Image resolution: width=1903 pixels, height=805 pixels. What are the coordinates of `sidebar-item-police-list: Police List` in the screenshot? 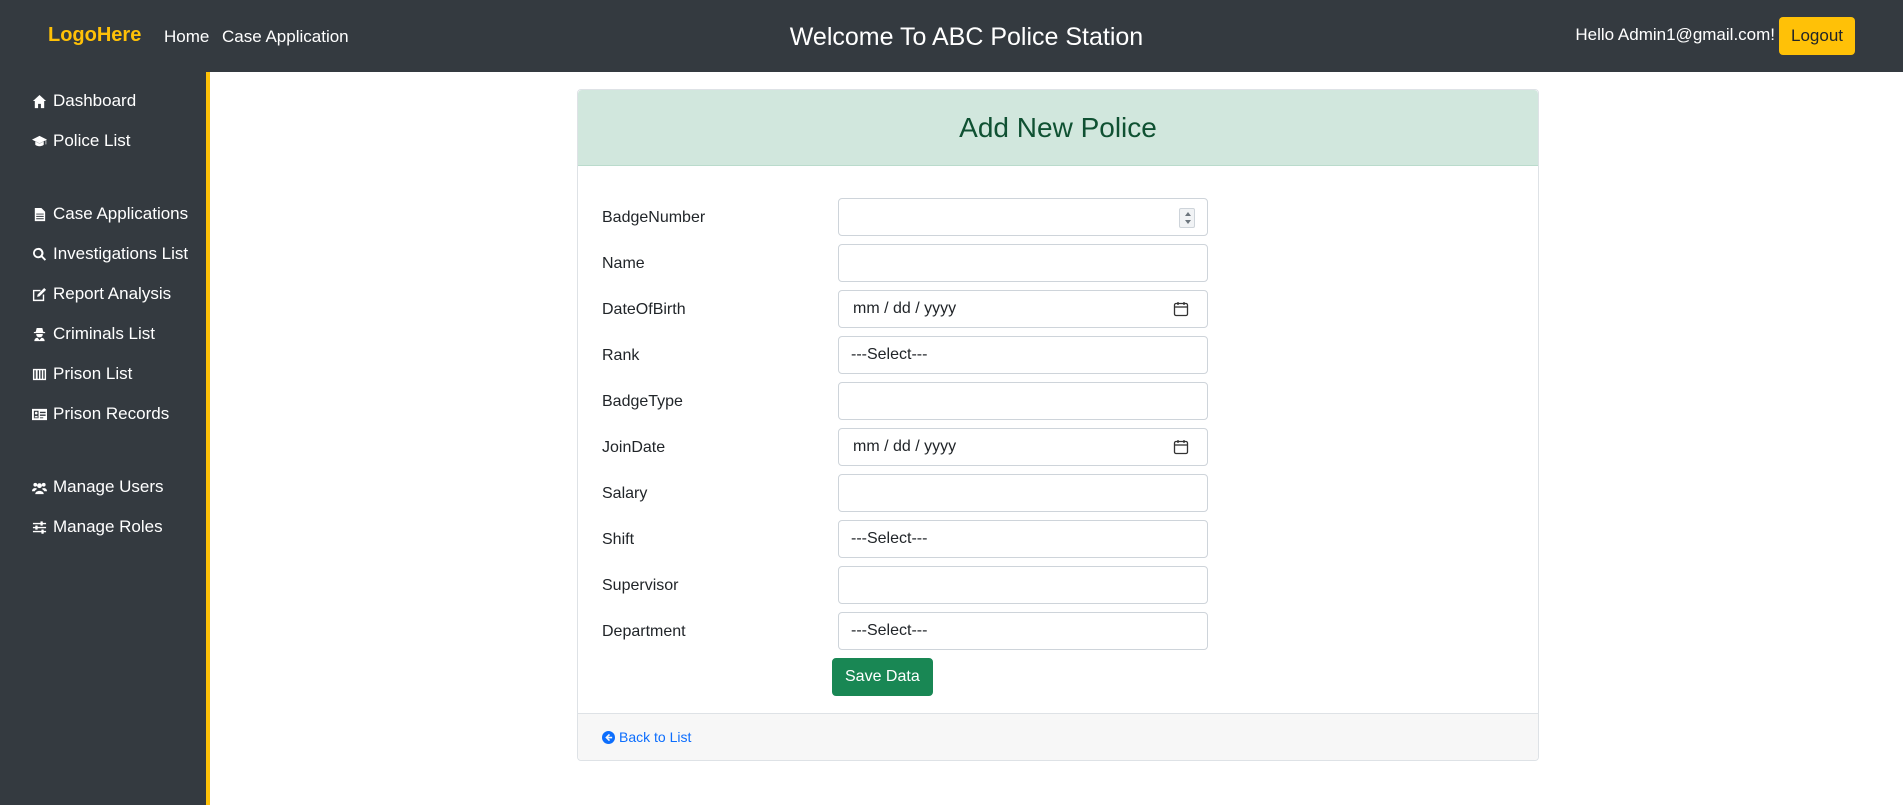 It's located at (80, 141).